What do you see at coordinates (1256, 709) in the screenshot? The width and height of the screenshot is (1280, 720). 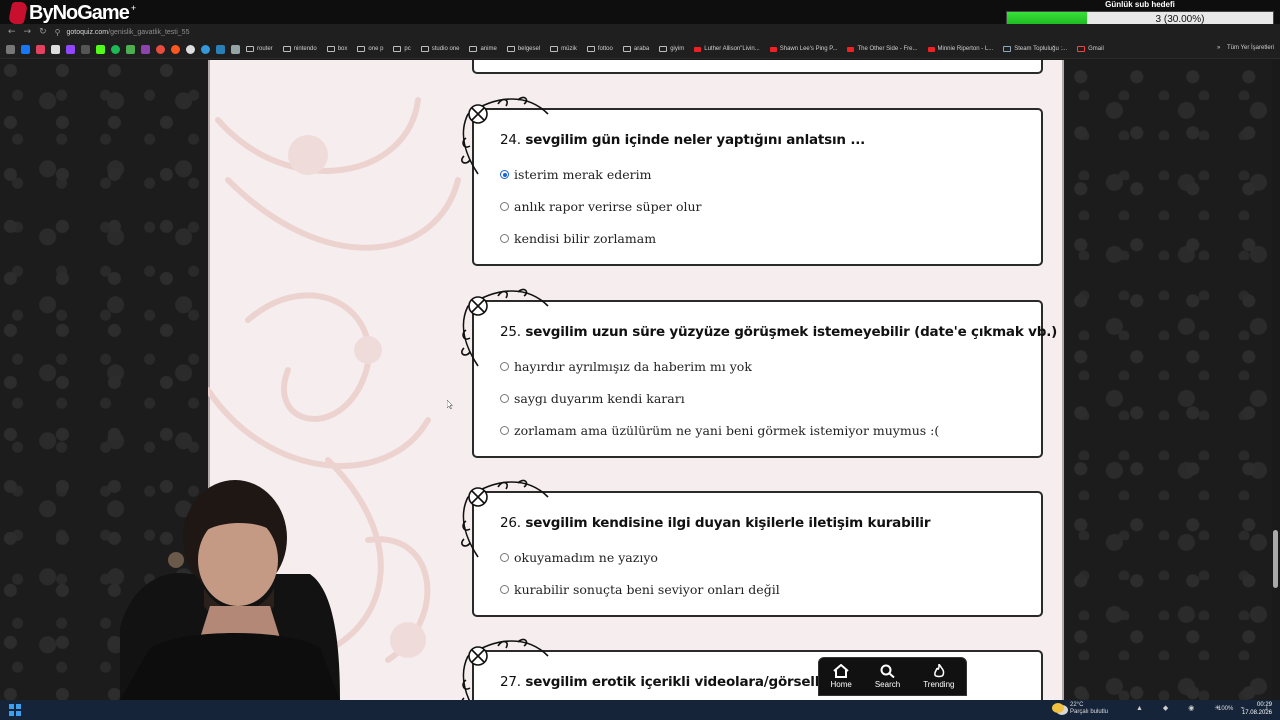 I see `taskbar-clock: 00:29 17.08.2026` at bounding box center [1256, 709].